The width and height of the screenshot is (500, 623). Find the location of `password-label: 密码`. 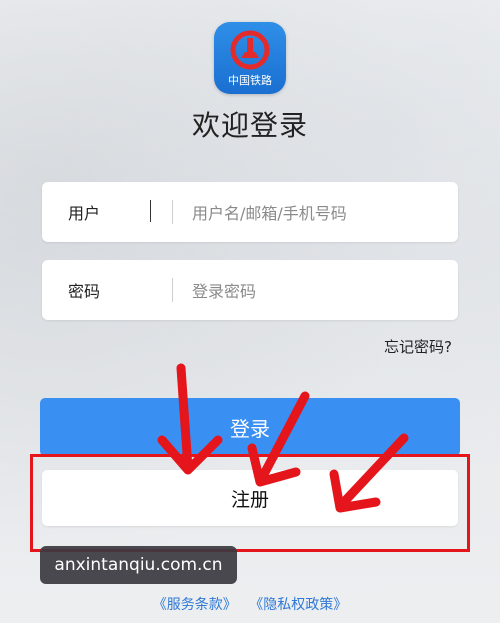

password-label: 密码 is located at coordinates (84, 291).